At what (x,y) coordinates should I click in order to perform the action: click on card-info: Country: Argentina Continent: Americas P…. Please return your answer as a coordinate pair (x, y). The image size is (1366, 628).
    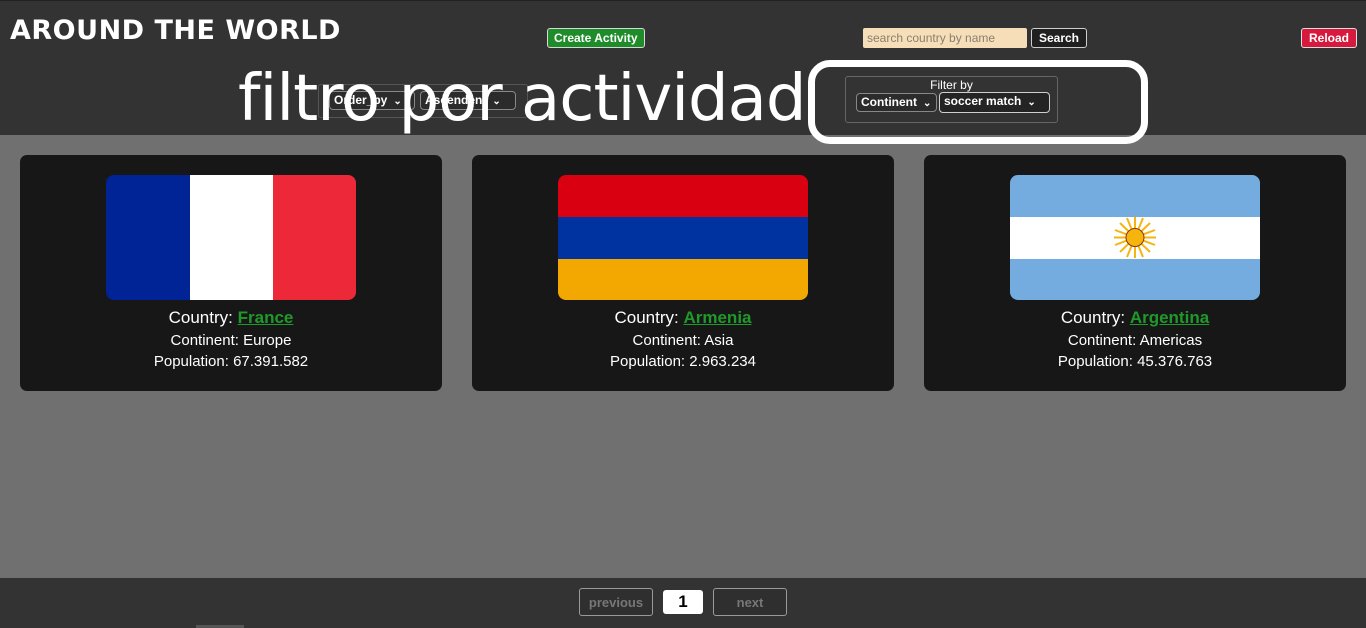
    Looking at the image, I should click on (1135, 339).